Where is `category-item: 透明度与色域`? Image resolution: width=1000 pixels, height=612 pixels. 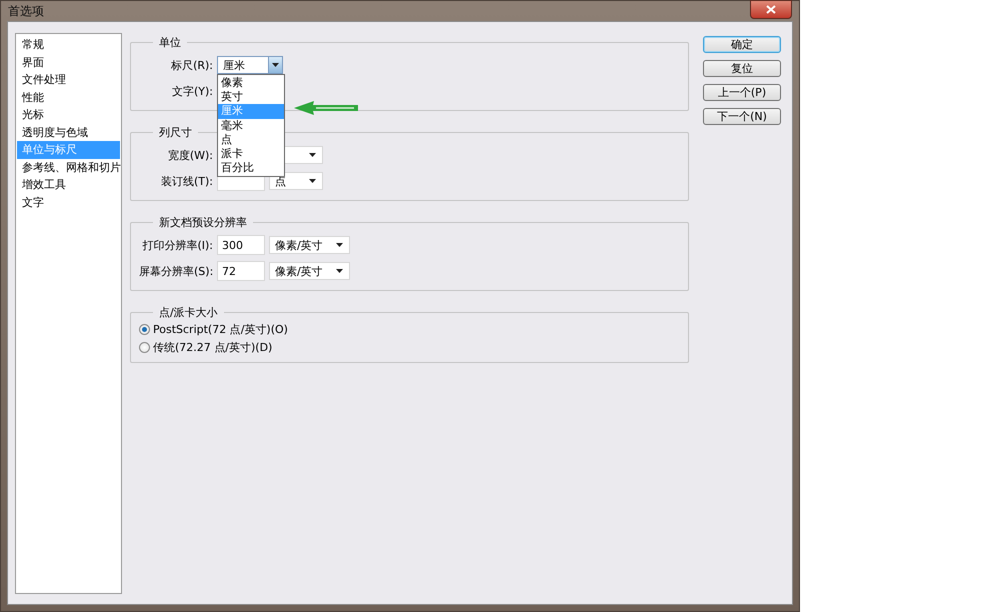 category-item: 透明度与色域 is located at coordinates (68, 132).